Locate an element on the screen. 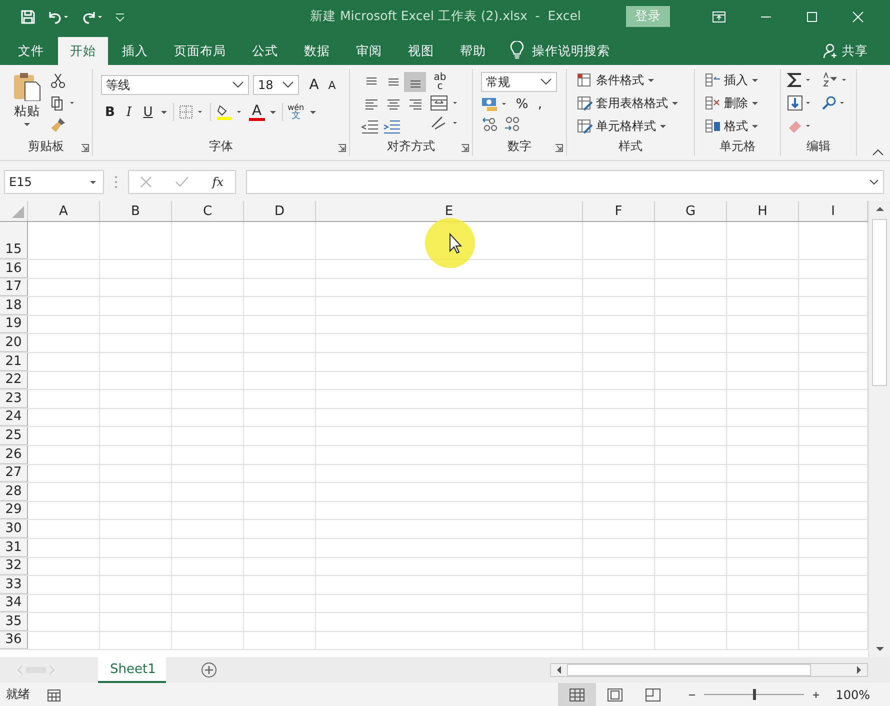 This screenshot has width=890, height=706. zoom-in-icon is located at coordinates (816, 694).